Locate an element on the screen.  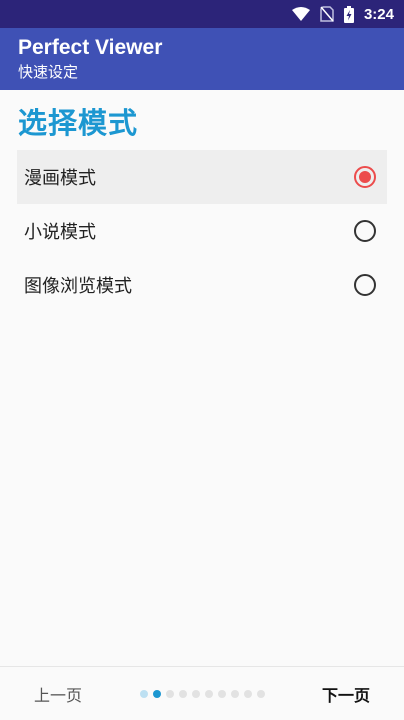
no-sim-icon is located at coordinates (327, 14).